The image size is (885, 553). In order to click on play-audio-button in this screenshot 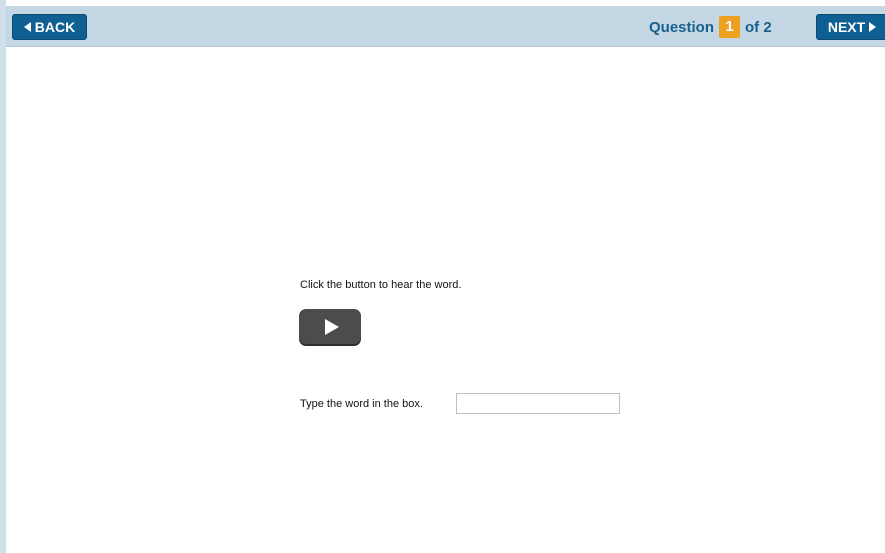, I will do `click(330, 326)`.